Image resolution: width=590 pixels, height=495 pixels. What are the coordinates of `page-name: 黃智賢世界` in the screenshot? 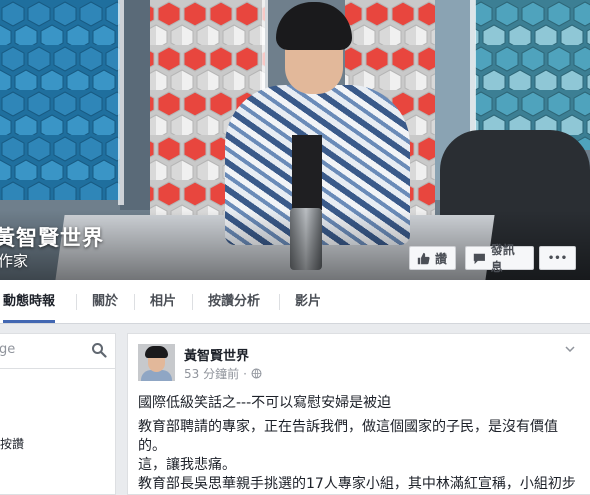 It's located at (52, 237).